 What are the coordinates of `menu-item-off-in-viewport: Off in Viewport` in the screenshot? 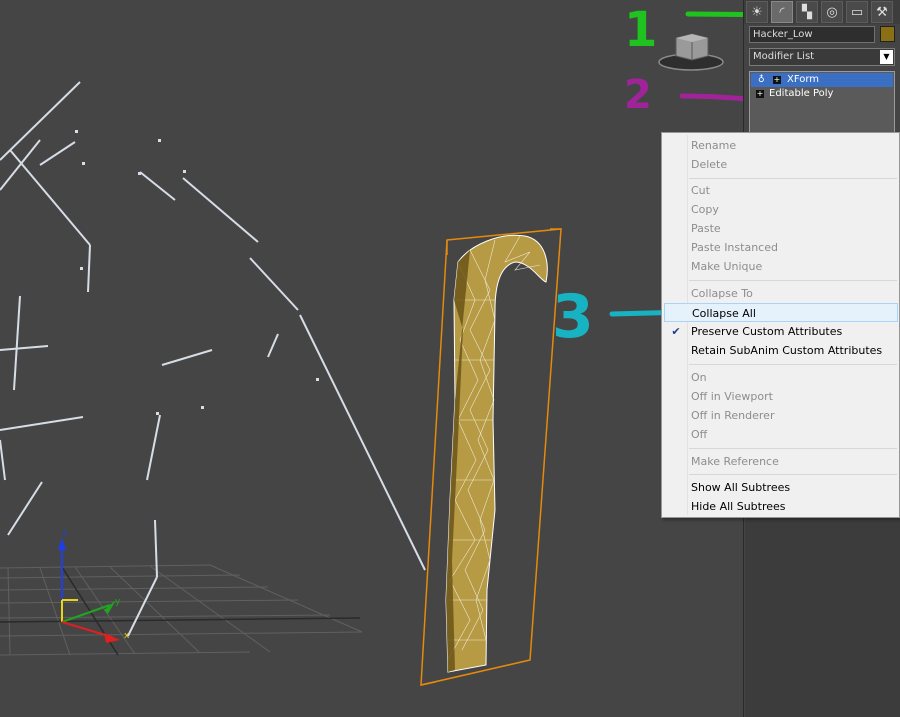 It's located at (780, 396).